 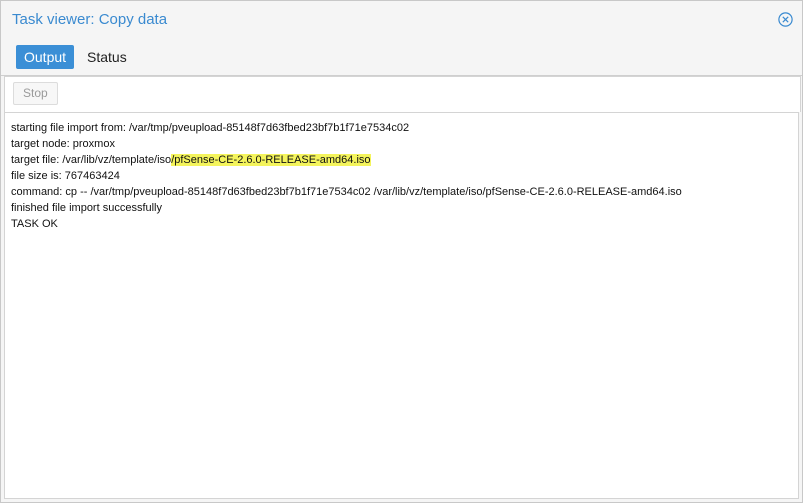 What do you see at coordinates (34, 224) in the screenshot?
I see `log-line: TASK OK` at bounding box center [34, 224].